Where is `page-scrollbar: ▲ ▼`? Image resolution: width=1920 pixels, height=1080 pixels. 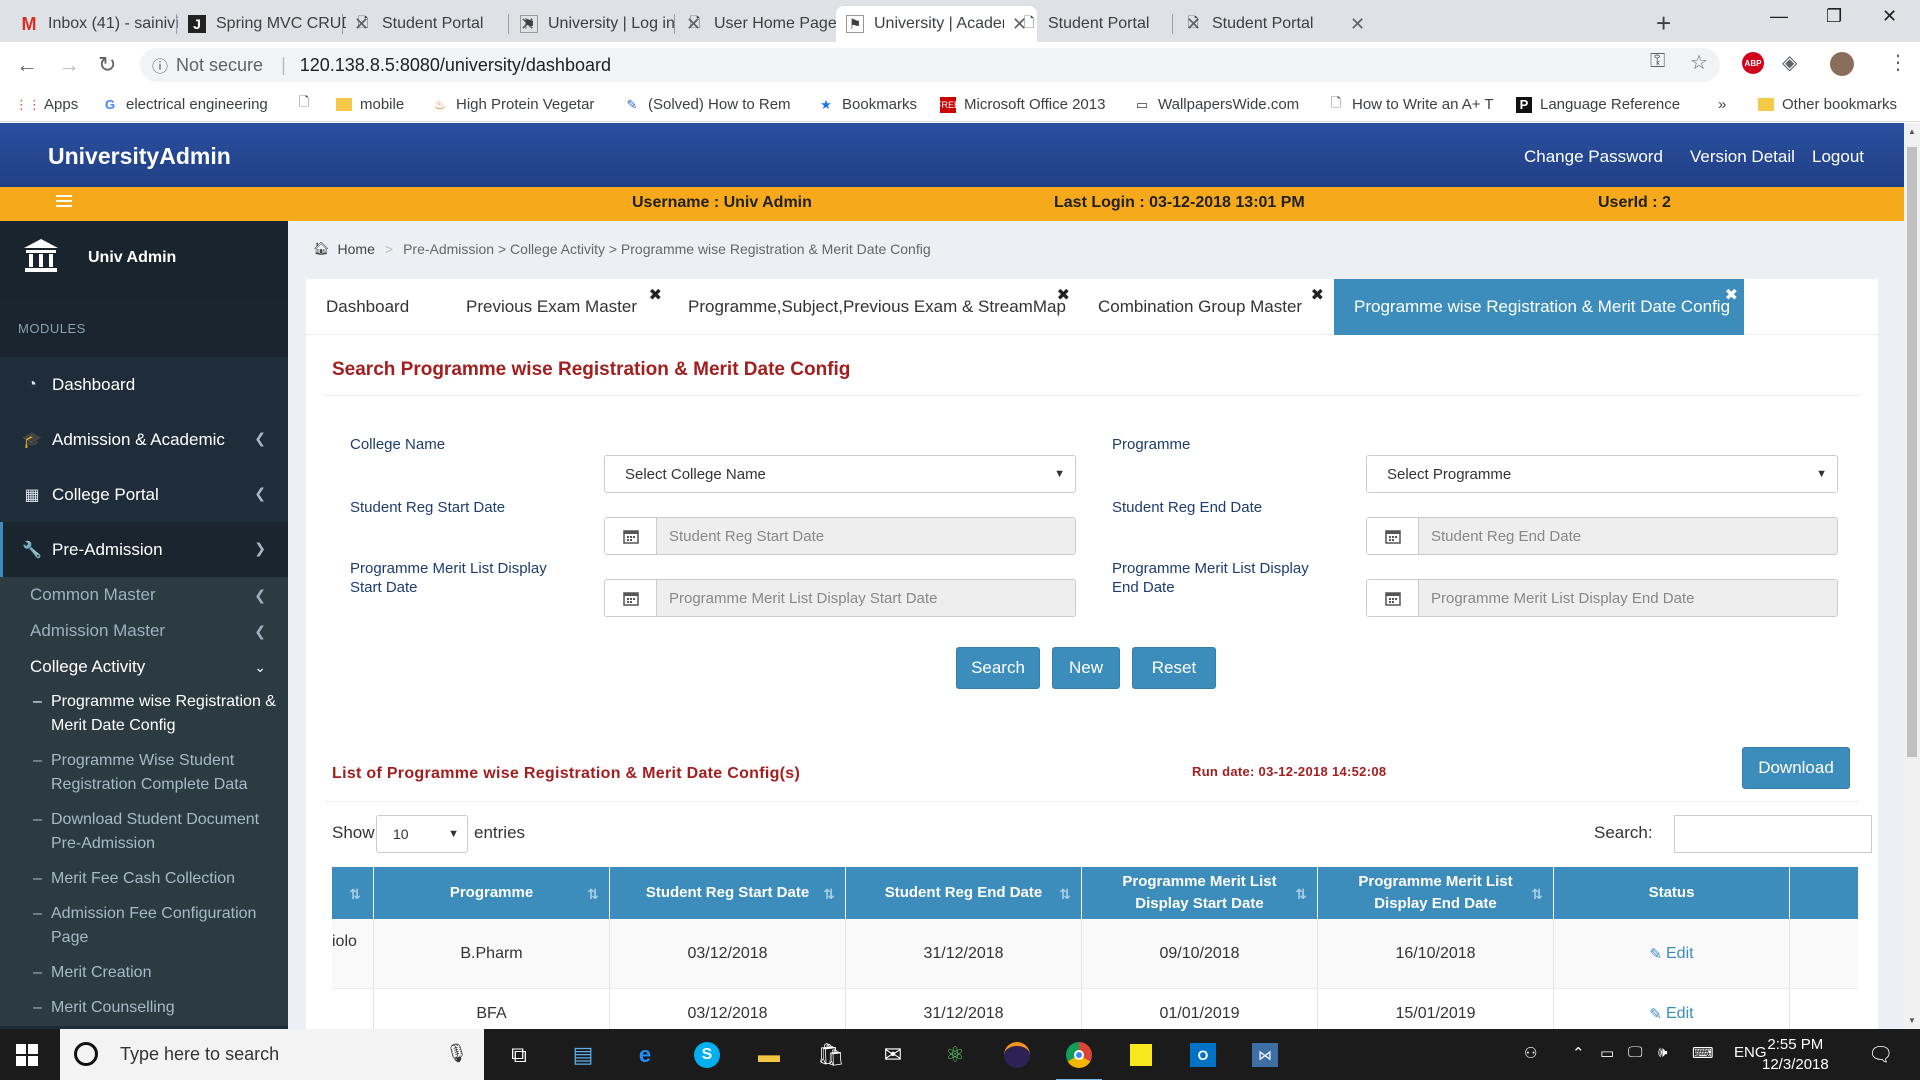
page-scrollbar: ▲ ▼ is located at coordinates (1912, 576).